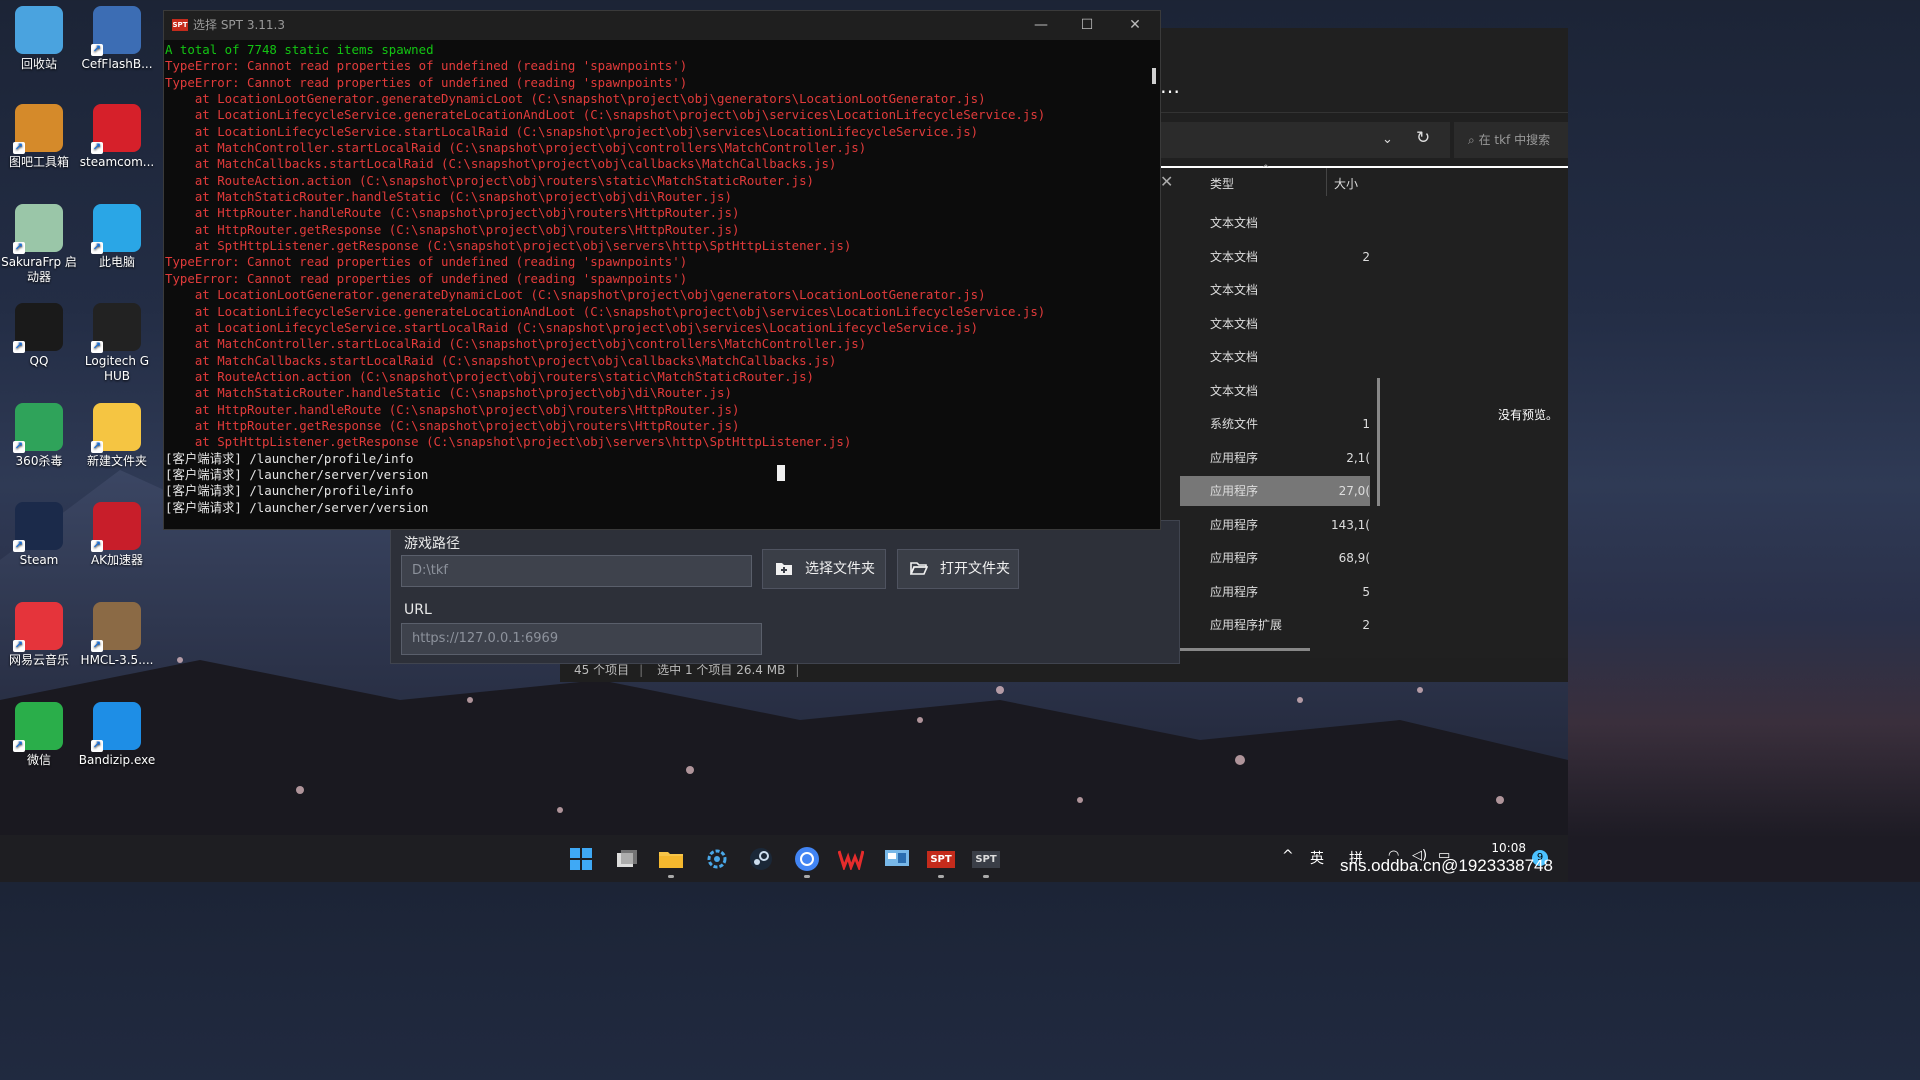 The height and width of the screenshot is (1080, 1920). I want to click on desktop-icon: 回收站, so click(39, 39).